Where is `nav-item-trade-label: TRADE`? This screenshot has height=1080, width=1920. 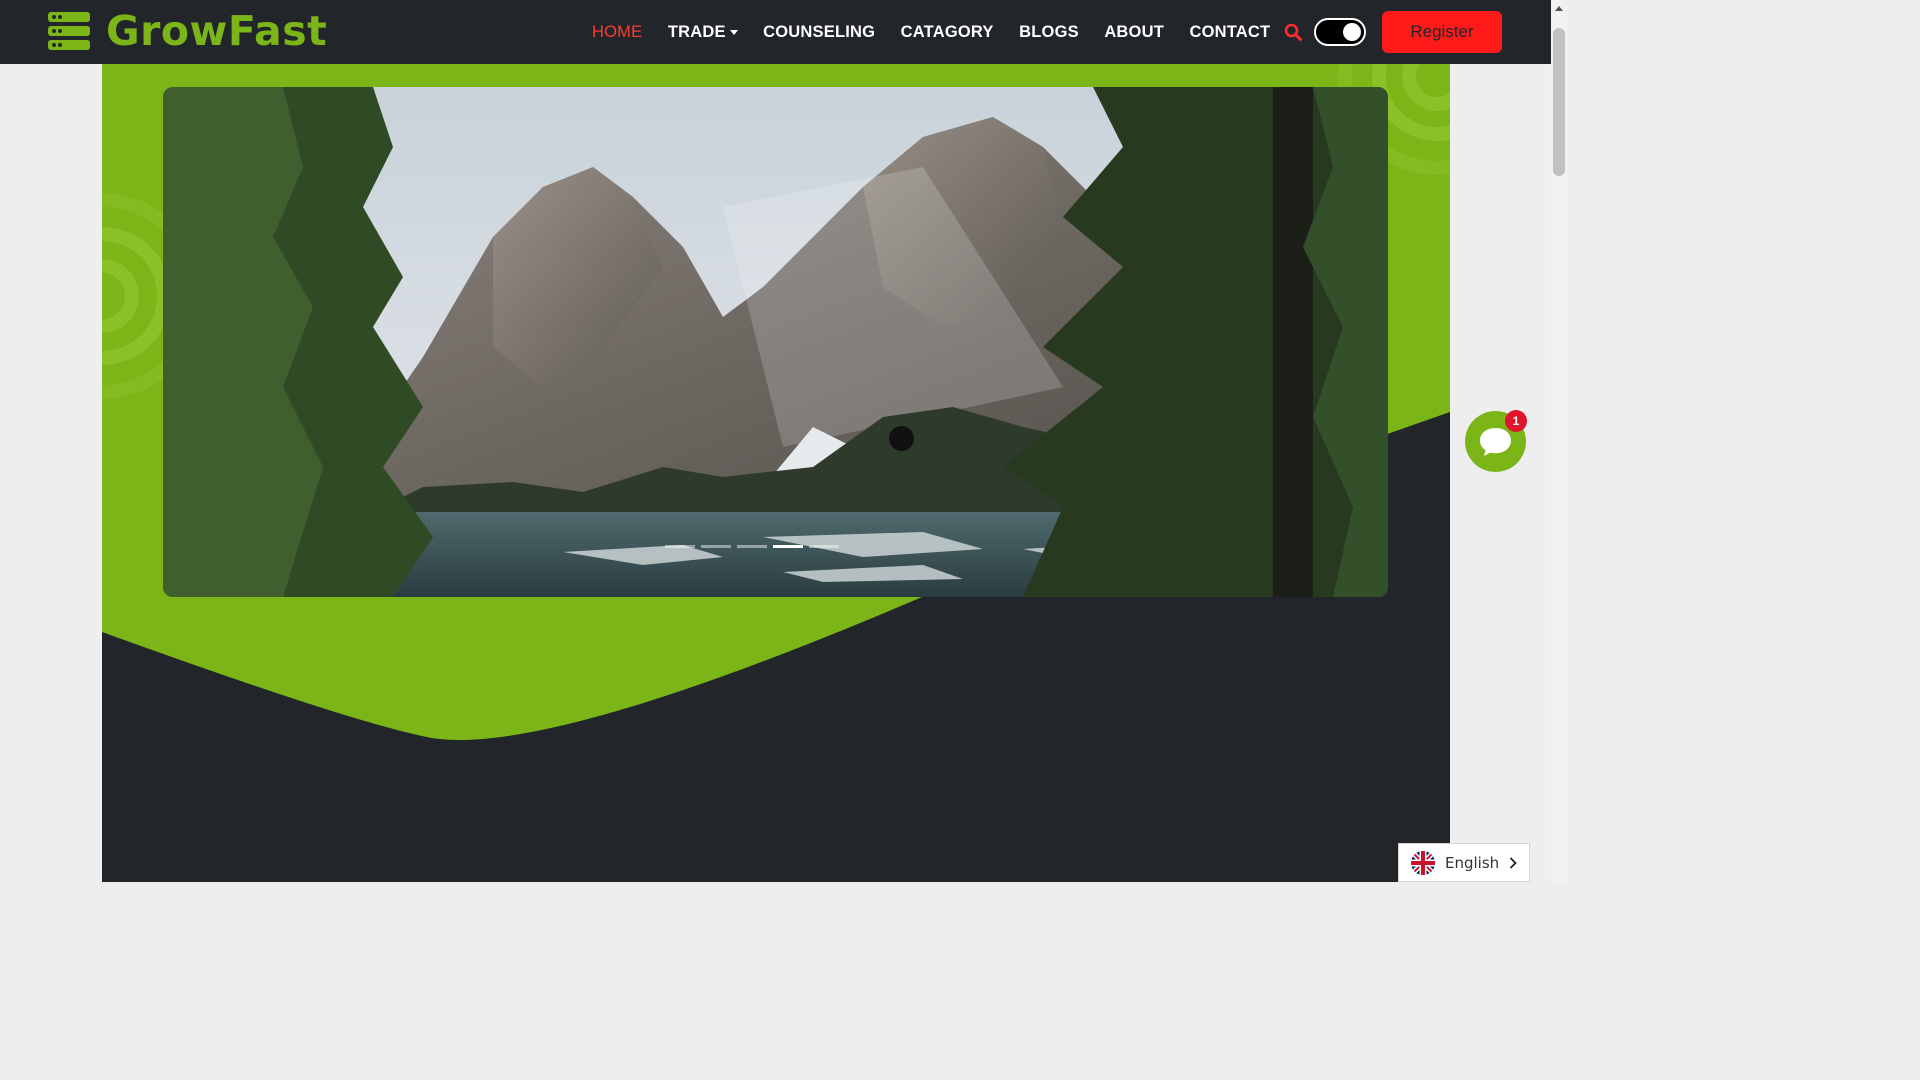 nav-item-trade-label: TRADE is located at coordinates (696, 31).